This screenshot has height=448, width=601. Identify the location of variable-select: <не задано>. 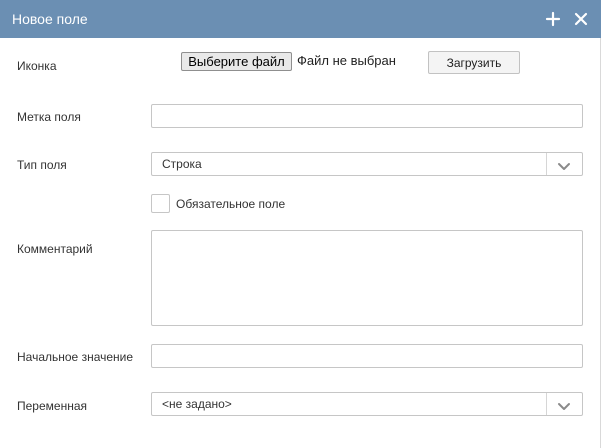
(367, 404).